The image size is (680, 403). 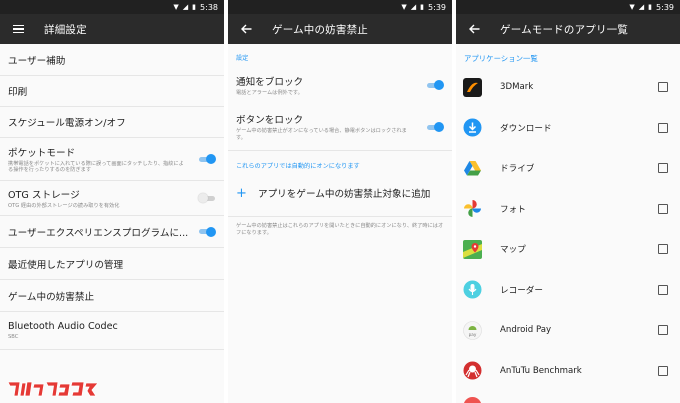 I want to click on item-title: ゲーム中の妨害禁止, so click(x=51, y=297).